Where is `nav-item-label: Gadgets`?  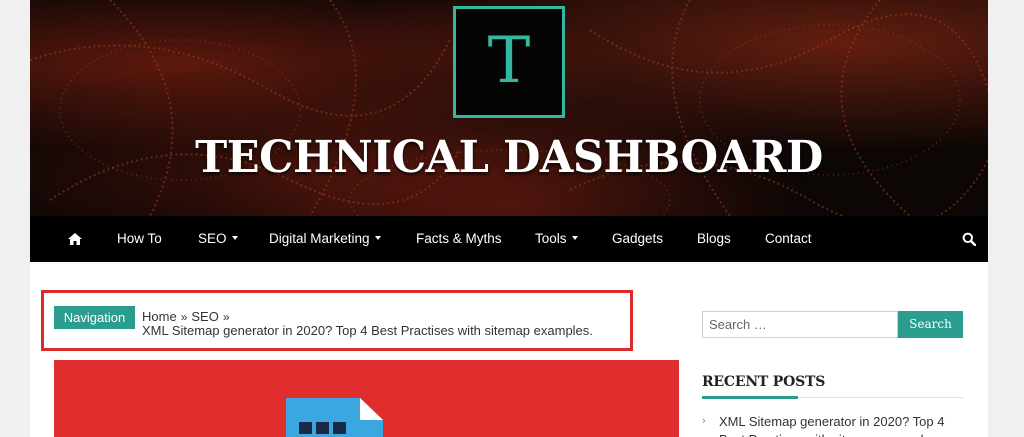
nav-item-label: Gadgets is located at coordinates (638, 238).